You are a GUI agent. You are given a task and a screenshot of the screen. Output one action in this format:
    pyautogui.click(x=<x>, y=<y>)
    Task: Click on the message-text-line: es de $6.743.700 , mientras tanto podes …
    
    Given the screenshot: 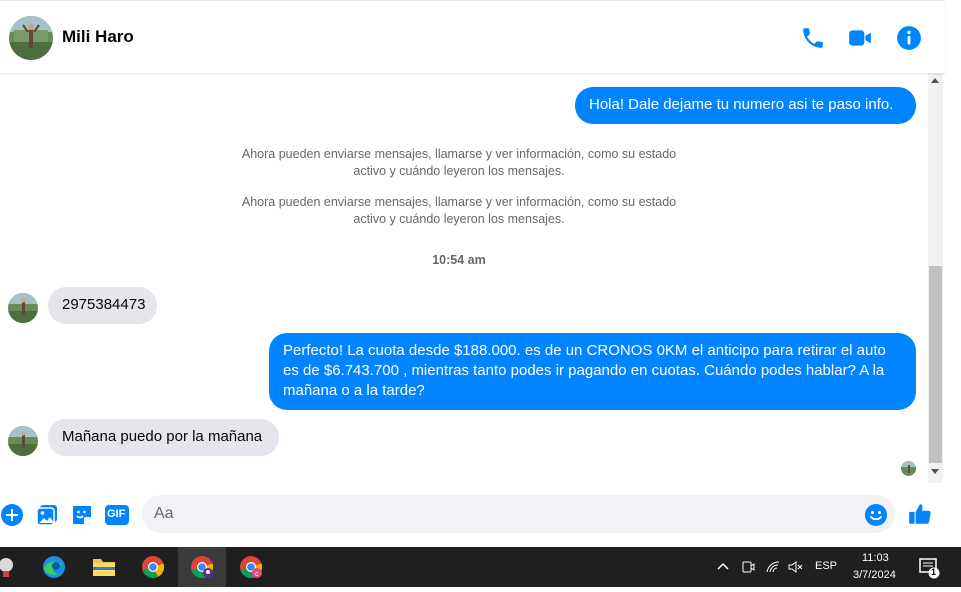 What is the action you would take?
    pyautogui.click(x=584, y=370)
    